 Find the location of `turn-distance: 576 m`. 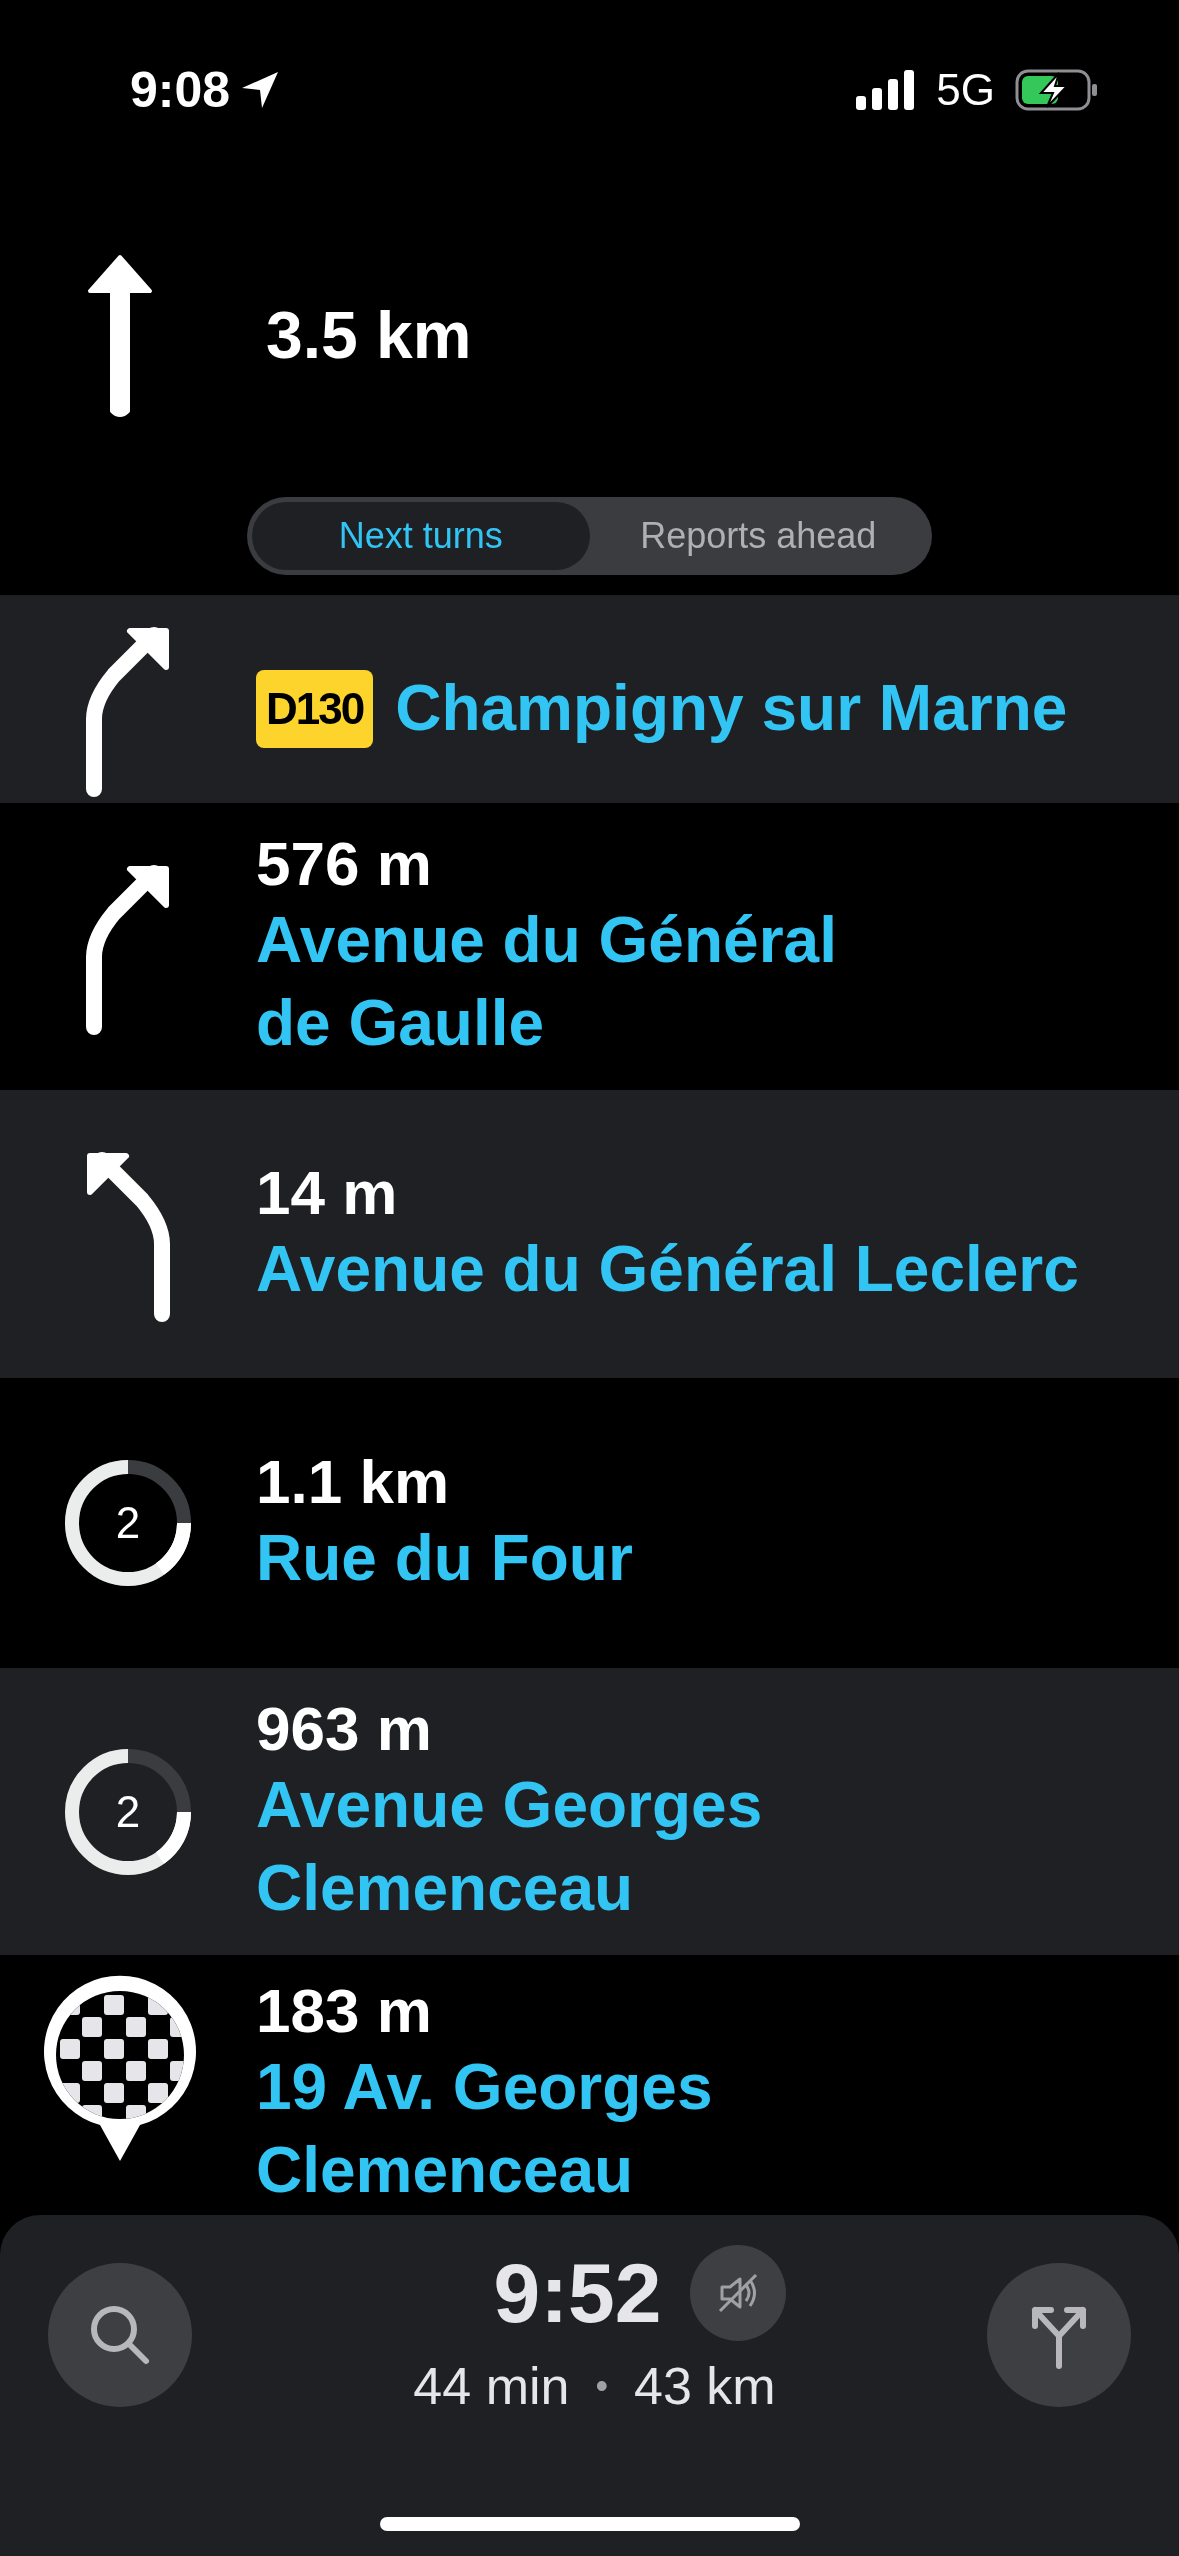

turn-distance: 576 m is located at coordinates (344, 863).